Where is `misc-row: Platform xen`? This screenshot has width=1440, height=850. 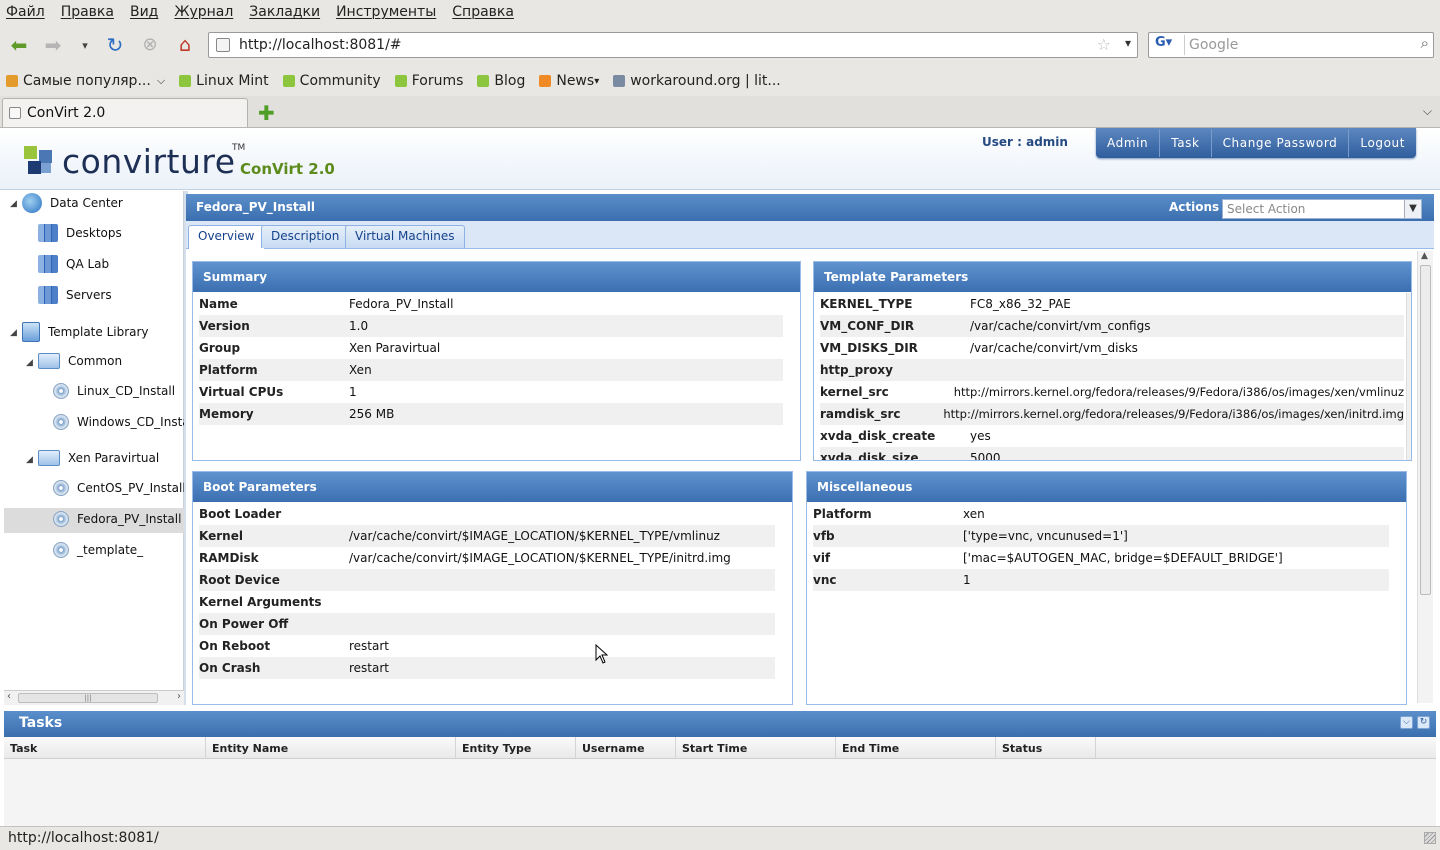 misc-row: Platform xen is located at coordinates (1101, 514).